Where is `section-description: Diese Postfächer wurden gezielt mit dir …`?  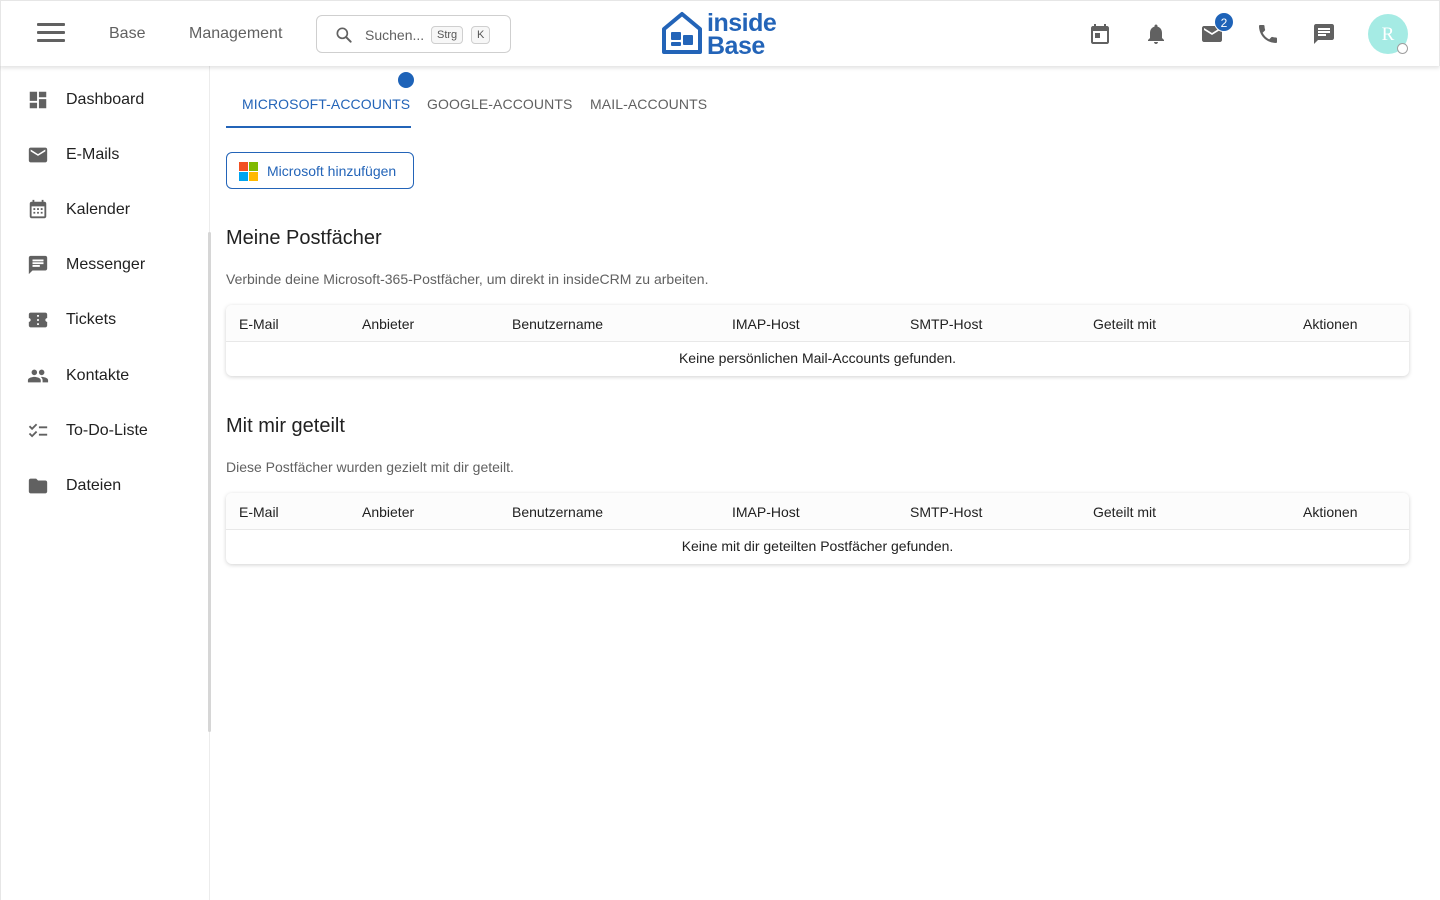 section-description: Diese Postfächer wurden gezielt mit dir … is located at coordinates (370, 467).